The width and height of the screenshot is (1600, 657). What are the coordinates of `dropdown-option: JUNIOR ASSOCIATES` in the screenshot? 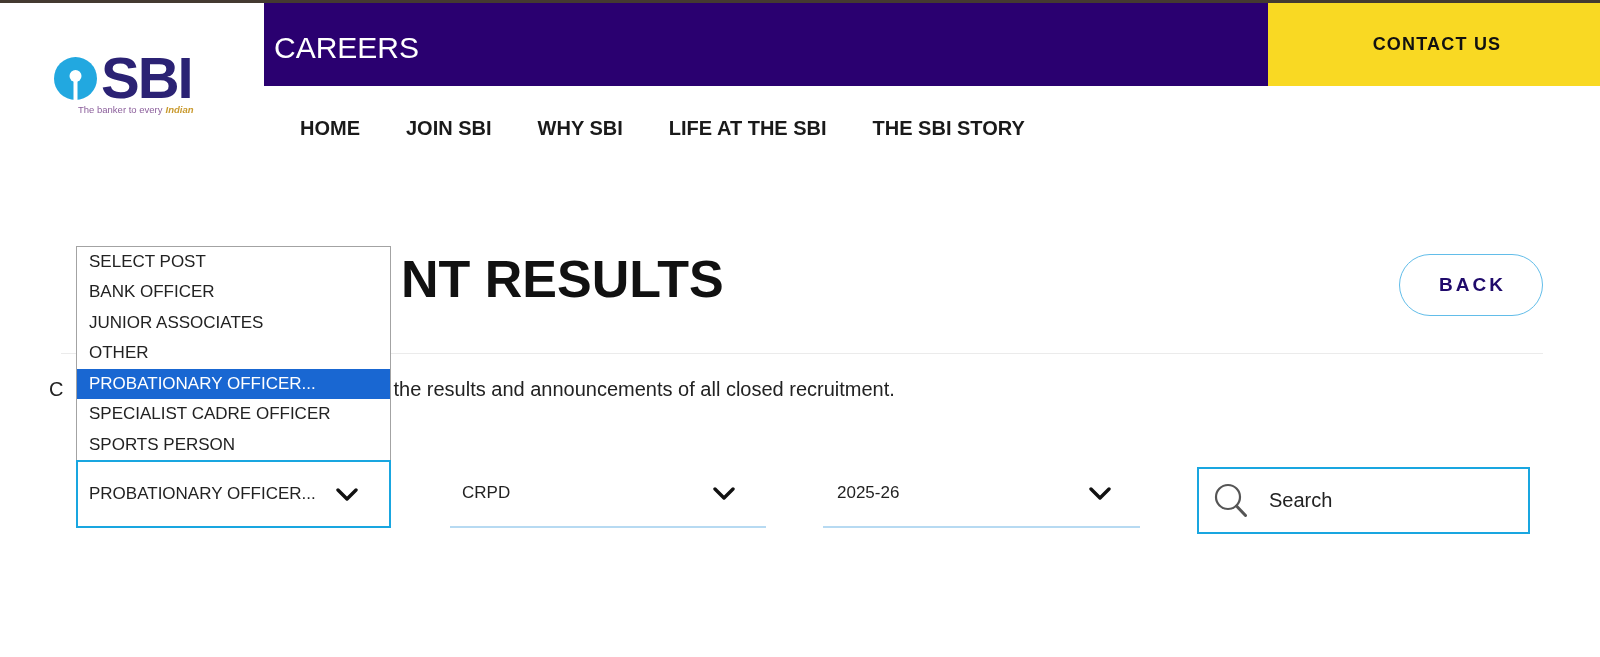 It's located at (233, 322).